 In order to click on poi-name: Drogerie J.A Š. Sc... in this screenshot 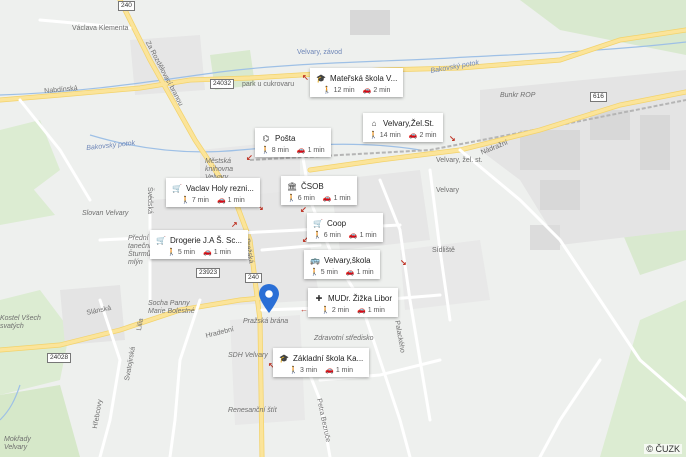, I will do `click(206, 240)`.